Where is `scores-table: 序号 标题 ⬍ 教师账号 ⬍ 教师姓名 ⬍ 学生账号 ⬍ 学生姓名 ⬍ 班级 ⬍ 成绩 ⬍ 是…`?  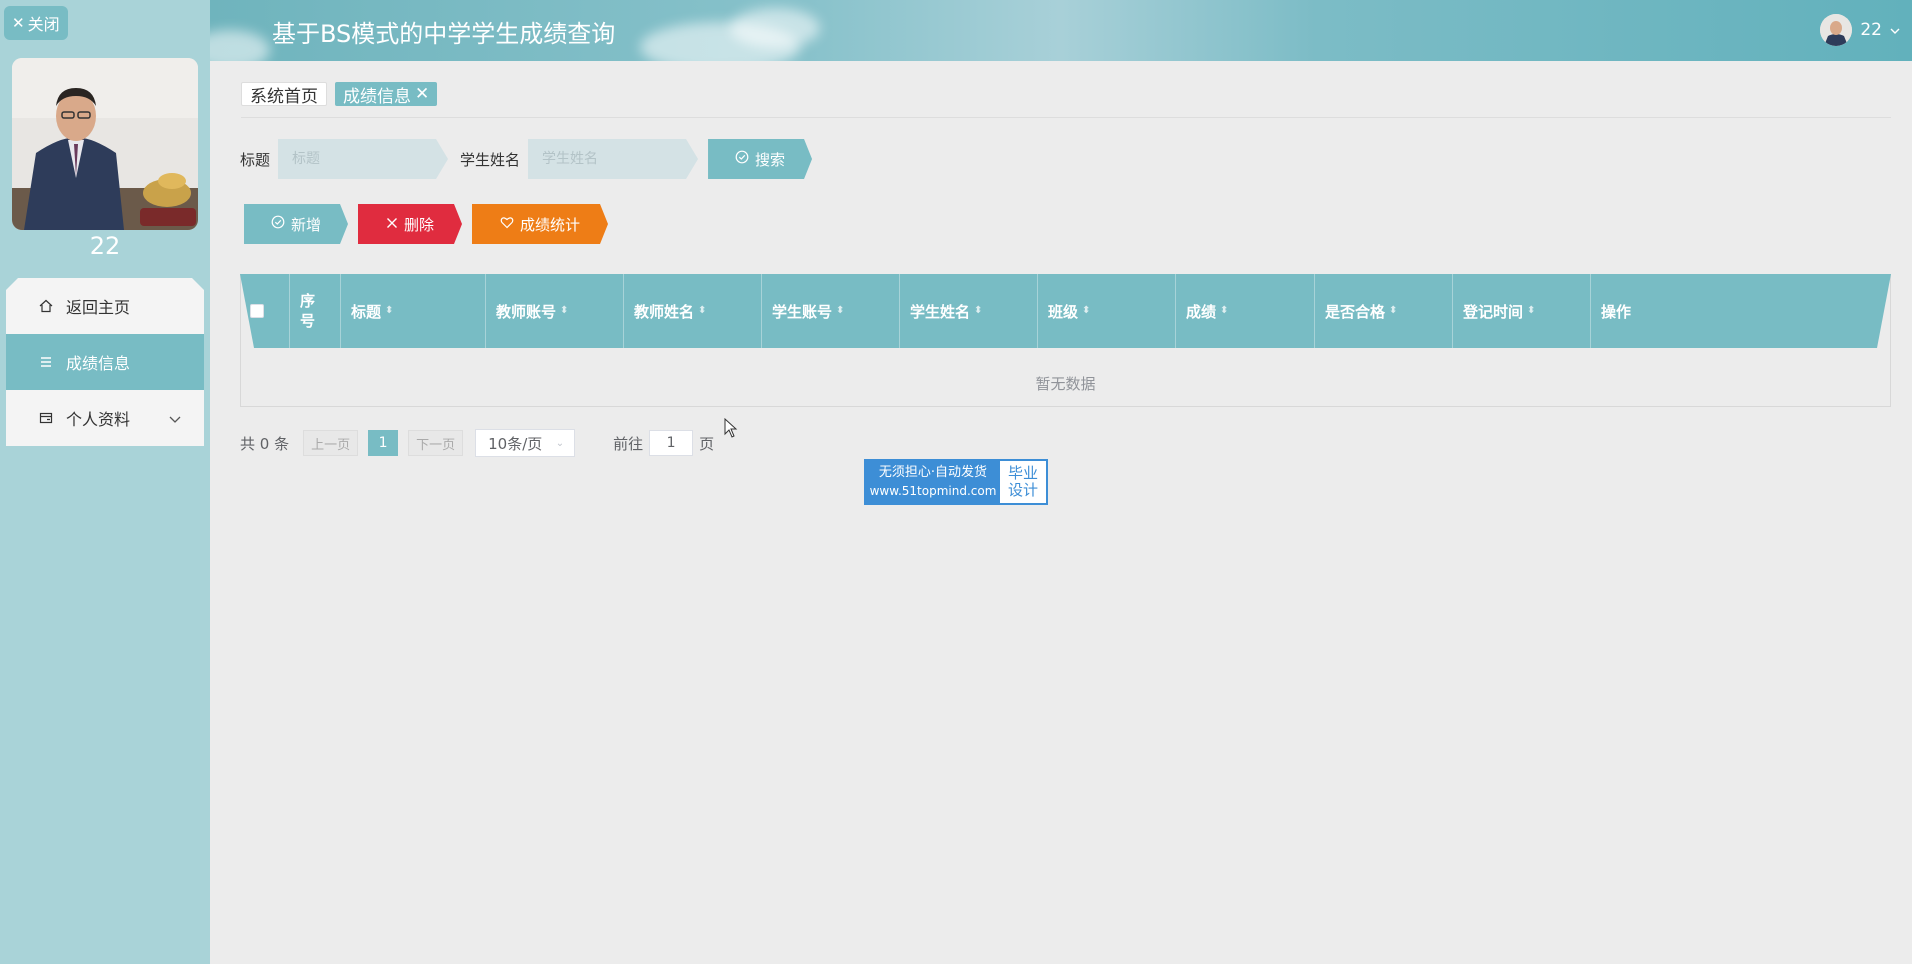 scores-table: 序号 标题 ⬍ 教师账号 ⬍ 教师姓名 ⬍ 学生账号 ⬍ 学生姓名 ⬍ 班级 ⬍ 成绩 ⬍ 是… is located at coordinates (1065, 340).